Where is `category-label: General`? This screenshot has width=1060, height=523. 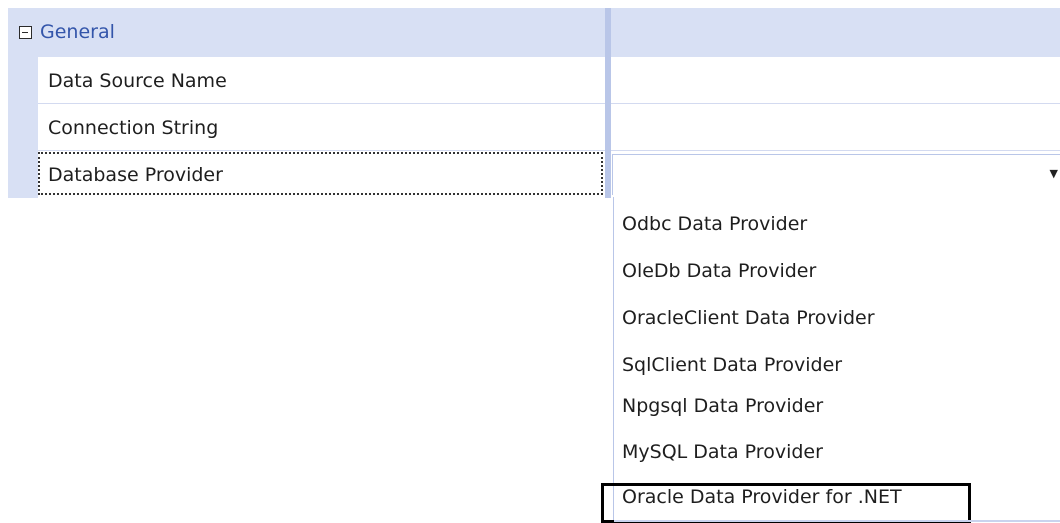
category-label: General is located at coordinates (77, 32).